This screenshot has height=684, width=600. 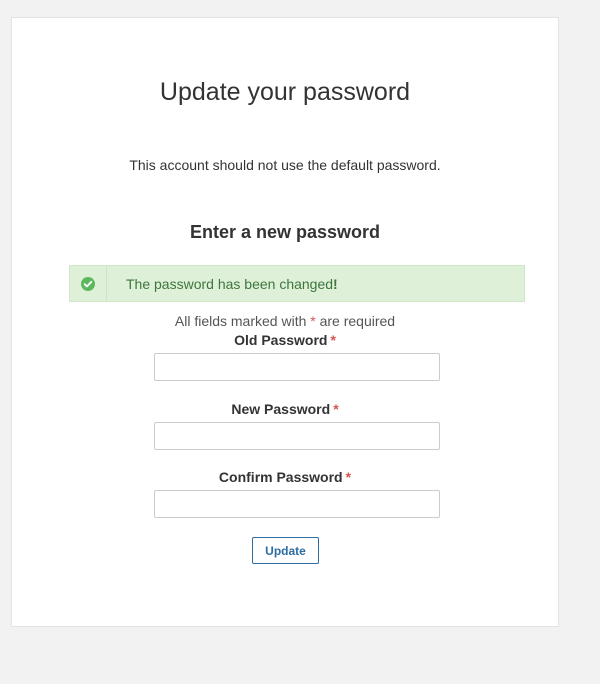 I want to click on old-password-input, so click(x=297, y=367).